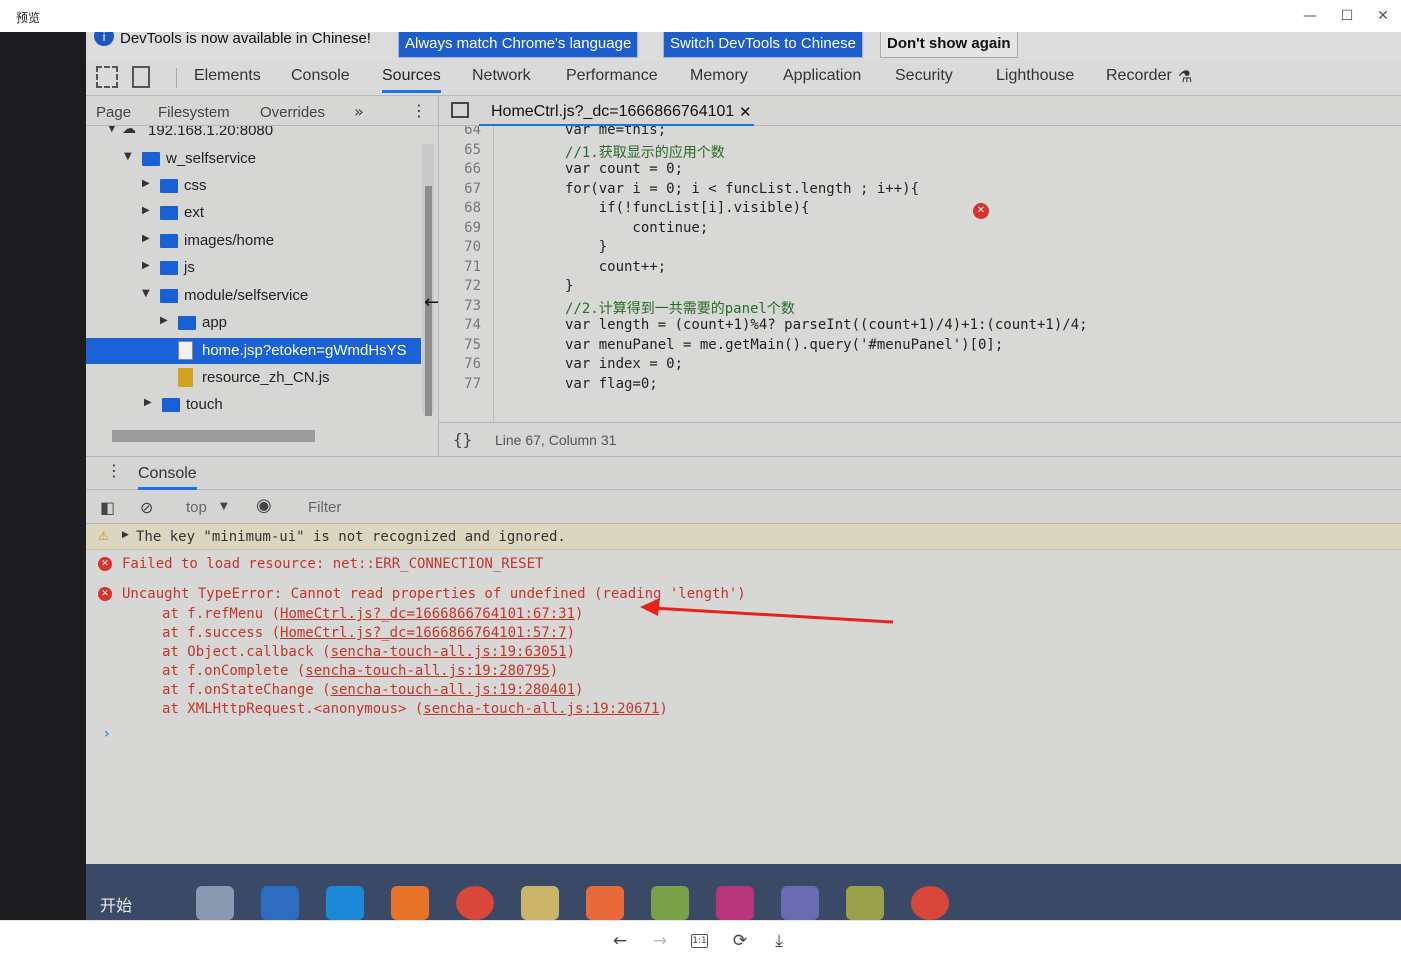 This screenshot has width=1401, height=960. Describe the element at coordinates (320, 76) in the screenshot. I see `tab-console: Console` at that location.